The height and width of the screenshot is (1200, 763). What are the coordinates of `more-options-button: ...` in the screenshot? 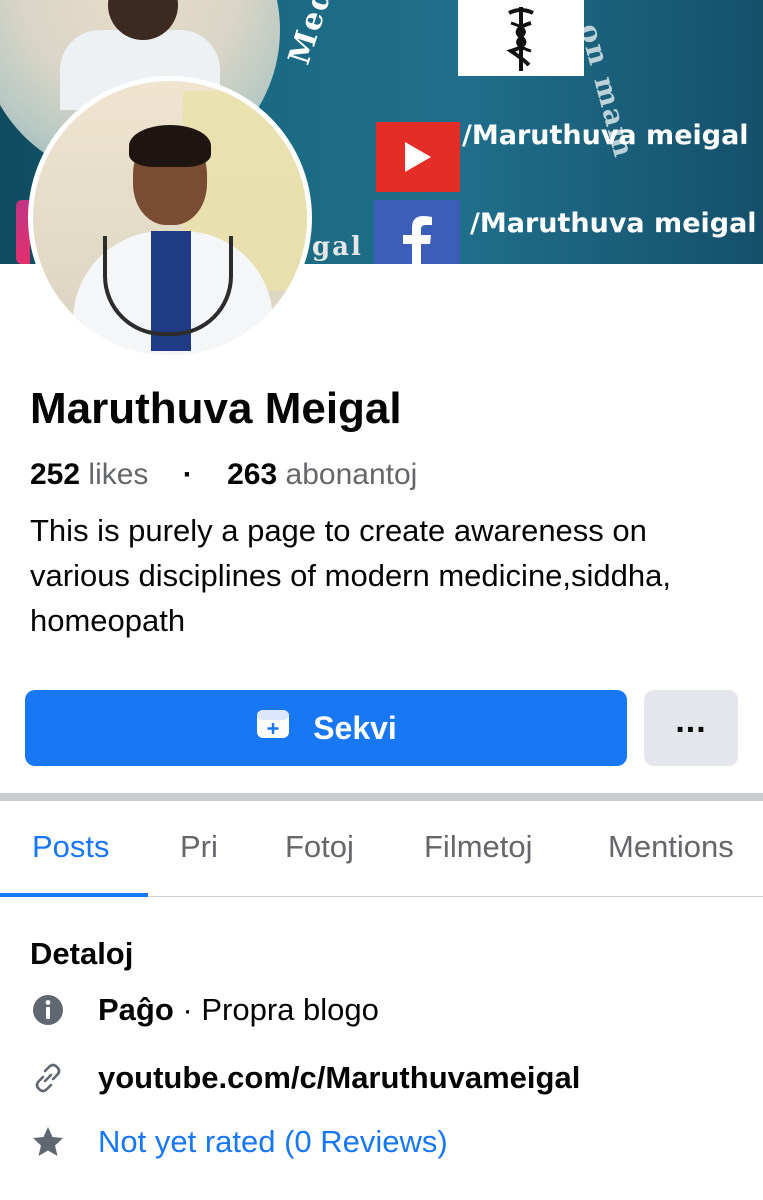 It's located at (691, 728).